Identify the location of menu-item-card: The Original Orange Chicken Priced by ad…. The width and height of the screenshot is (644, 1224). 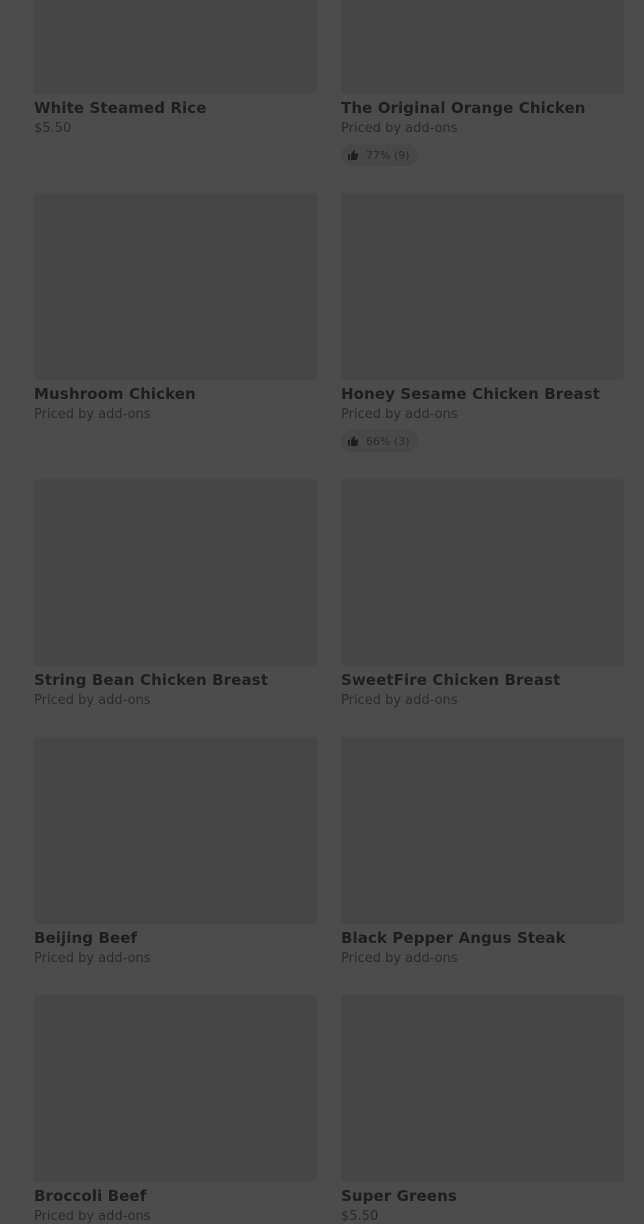
(482, 83).